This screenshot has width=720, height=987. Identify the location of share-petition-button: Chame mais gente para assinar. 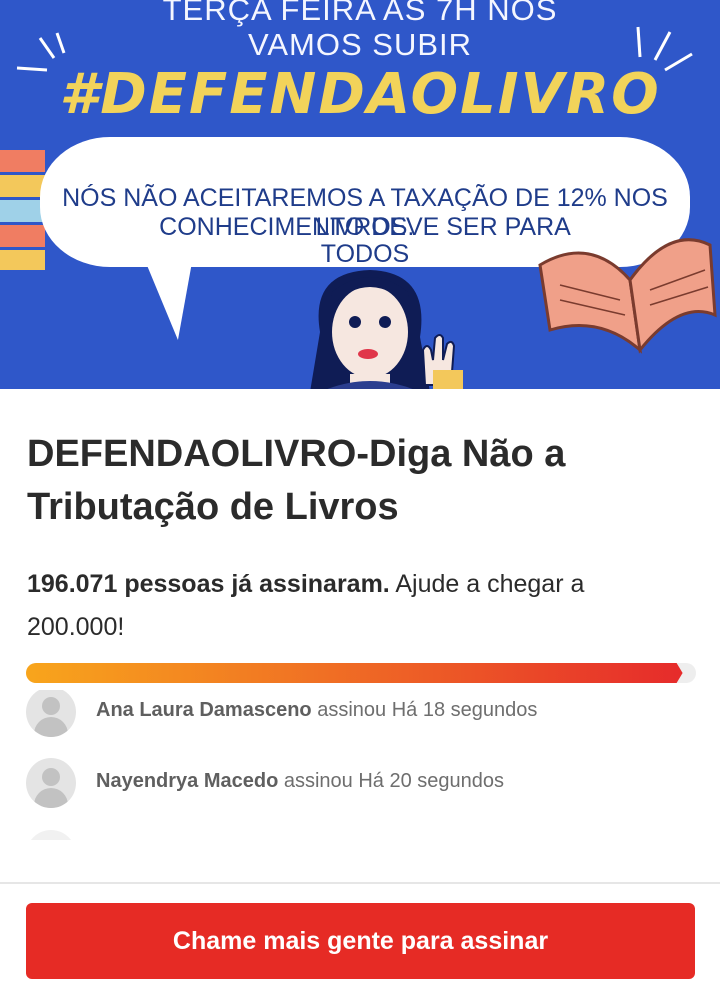
(360, 941).